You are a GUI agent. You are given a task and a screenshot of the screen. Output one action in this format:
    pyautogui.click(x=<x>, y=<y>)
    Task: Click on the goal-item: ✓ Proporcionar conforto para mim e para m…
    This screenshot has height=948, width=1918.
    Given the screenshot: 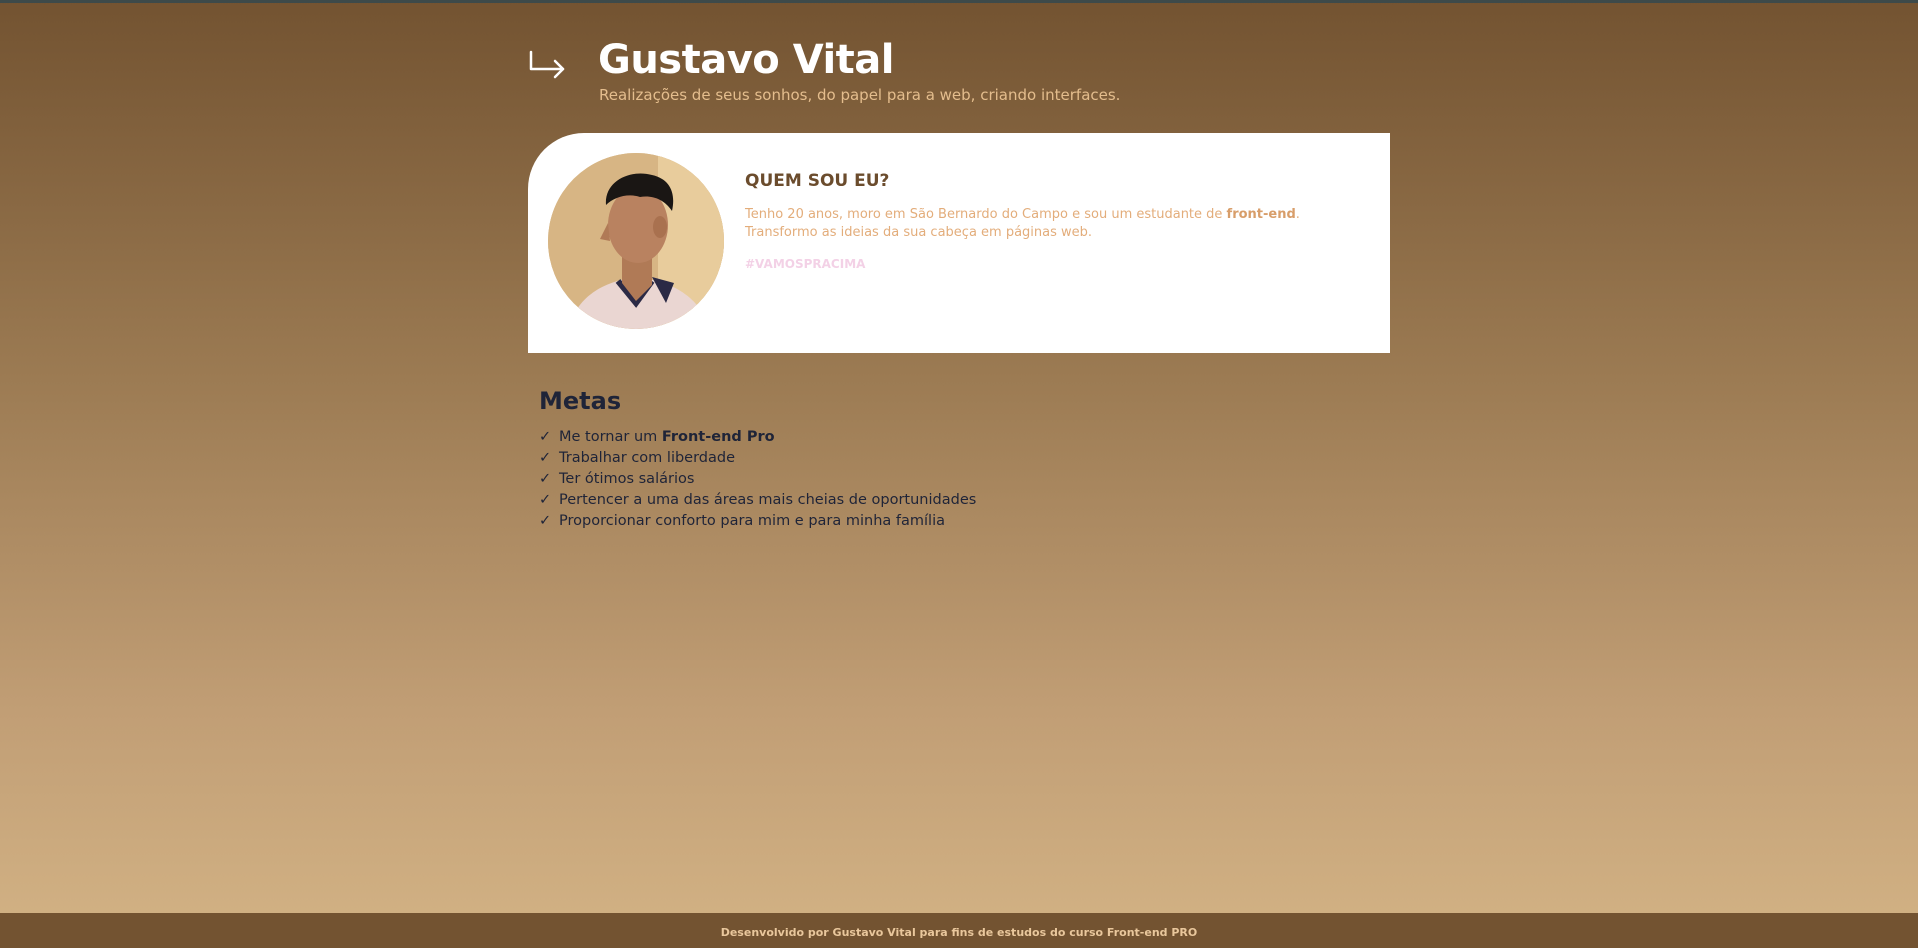 What is the action you would take?
    pyautogui.click(x=889, y=521)
    